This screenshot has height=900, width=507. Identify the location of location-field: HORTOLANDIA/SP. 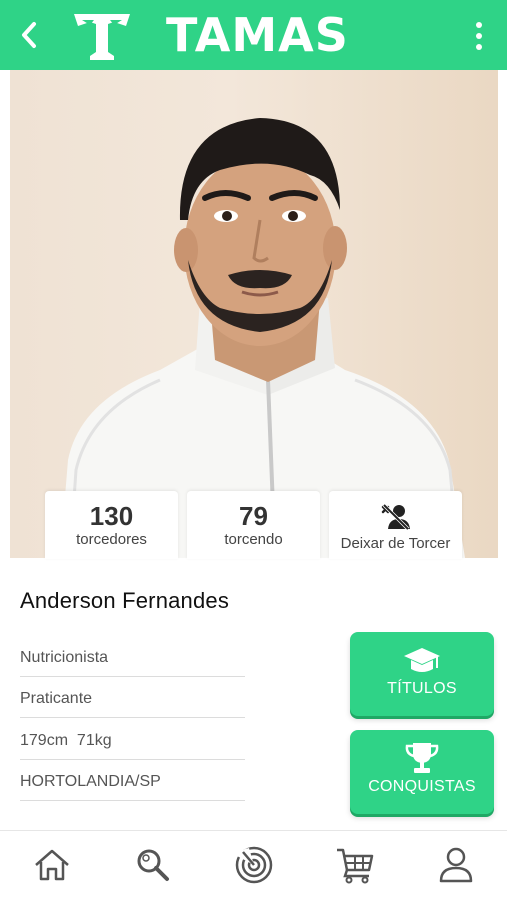
(132, 783).